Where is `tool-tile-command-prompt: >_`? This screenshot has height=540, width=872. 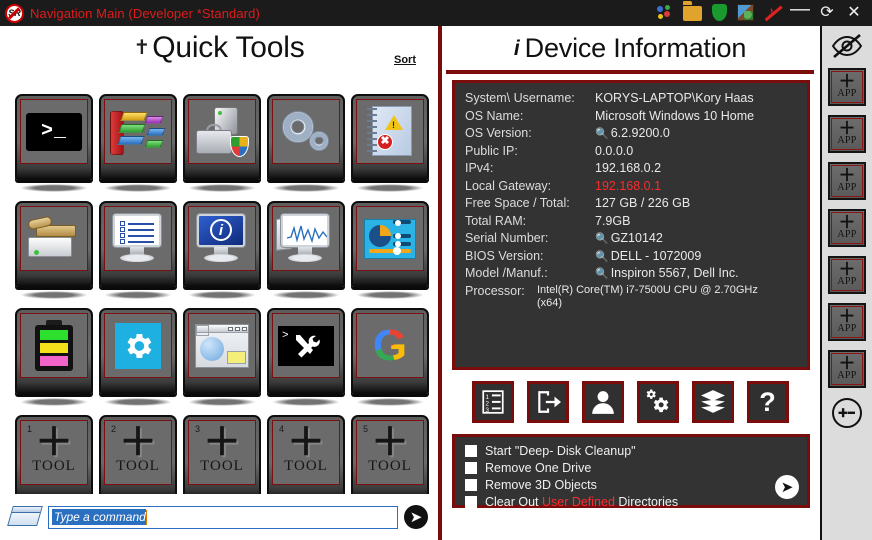 tool-tile-command-prompt: >_ is located at coordinates (54, 145).